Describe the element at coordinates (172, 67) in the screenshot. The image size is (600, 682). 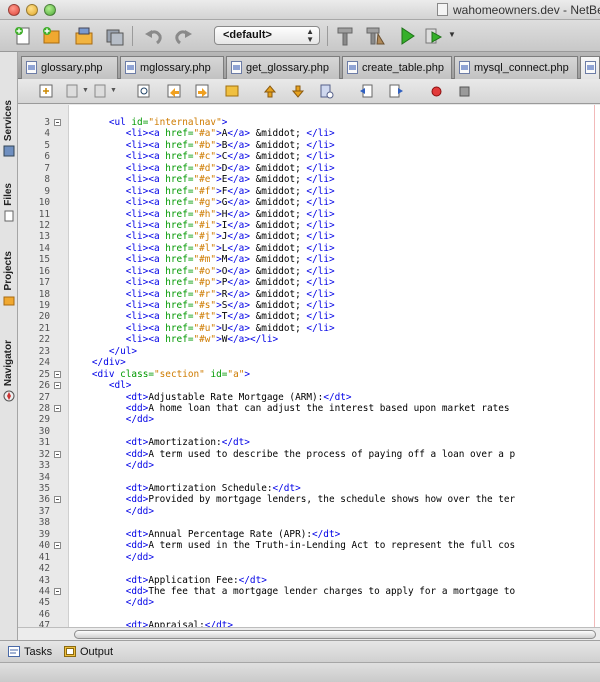
I see `editor-tab: mglossary.php` at that location.